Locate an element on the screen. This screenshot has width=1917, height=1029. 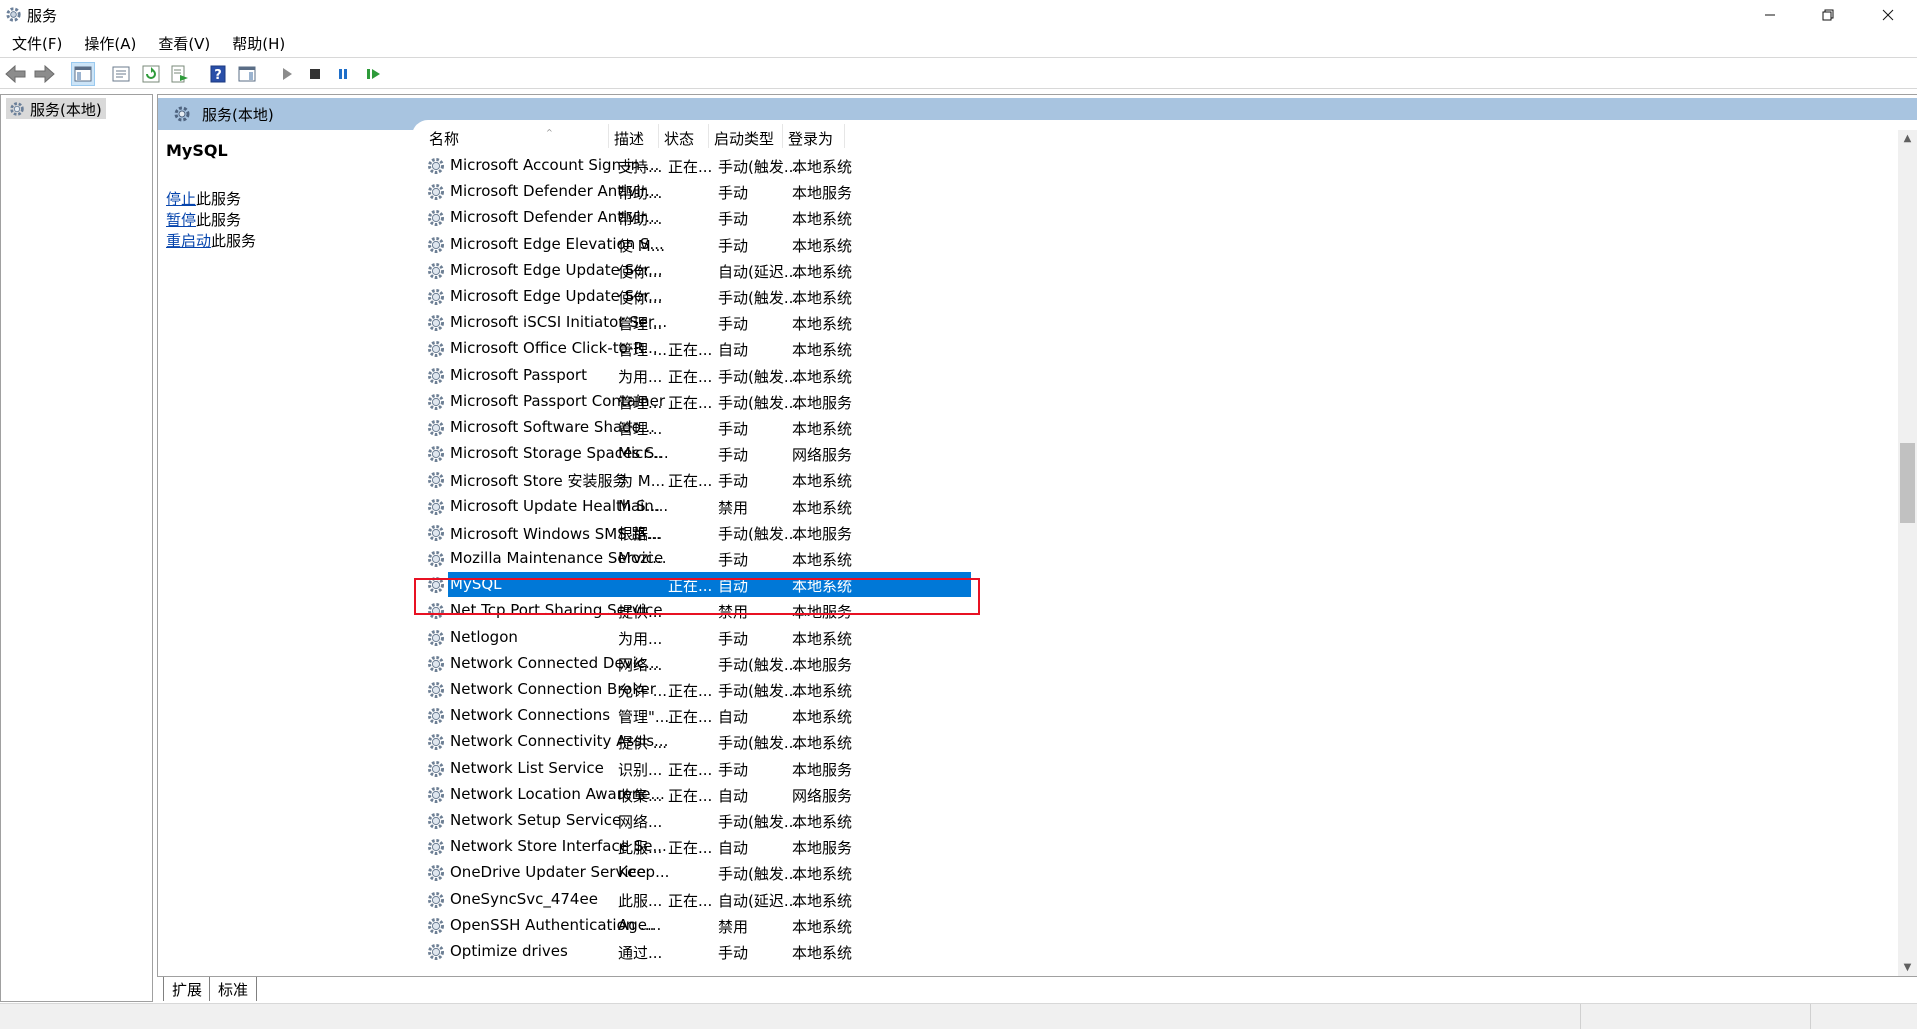
scroll-up-arrow-icon: ▲ is located at coordinates (1907, 138).